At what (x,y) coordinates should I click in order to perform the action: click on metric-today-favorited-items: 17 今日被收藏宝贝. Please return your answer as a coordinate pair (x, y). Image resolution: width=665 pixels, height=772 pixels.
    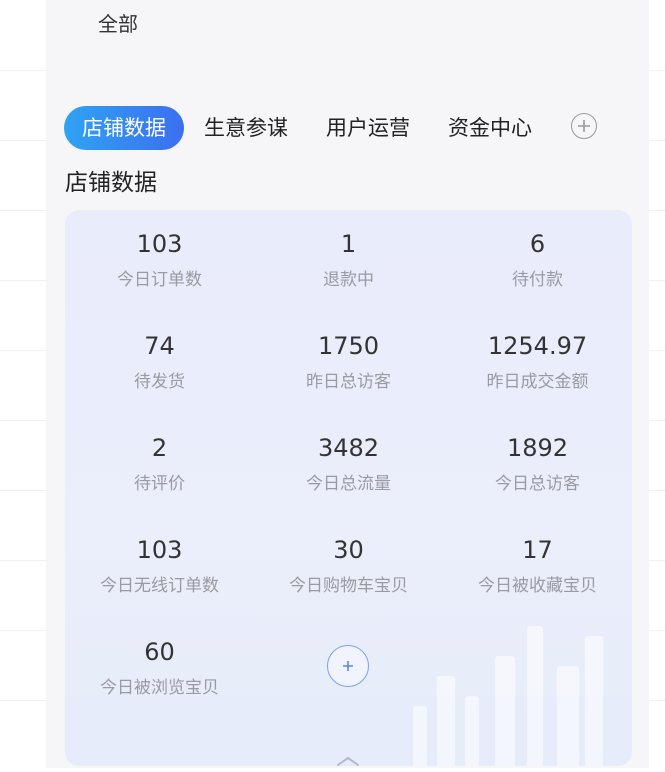
    Looking at the image, I should click on (537, 564).